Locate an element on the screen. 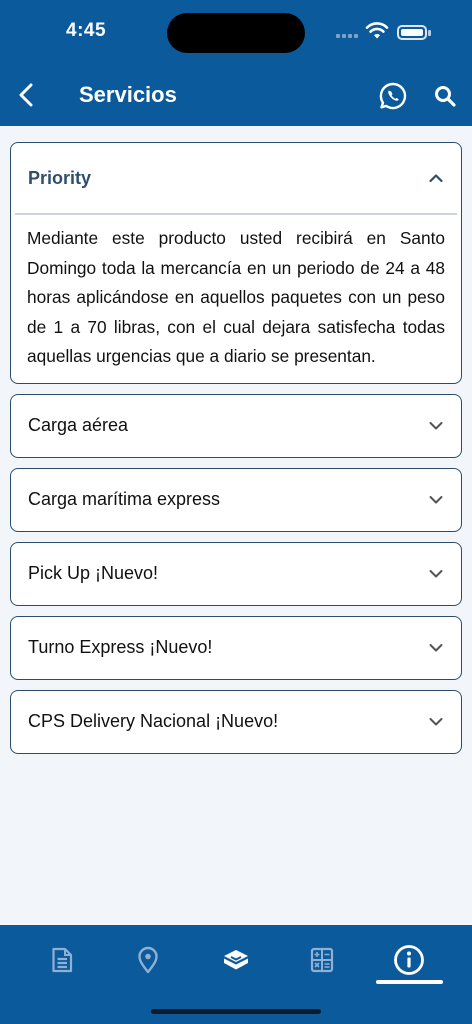  service-card-carga-aerea: Carga aérea is located at coordinates (236, 425).